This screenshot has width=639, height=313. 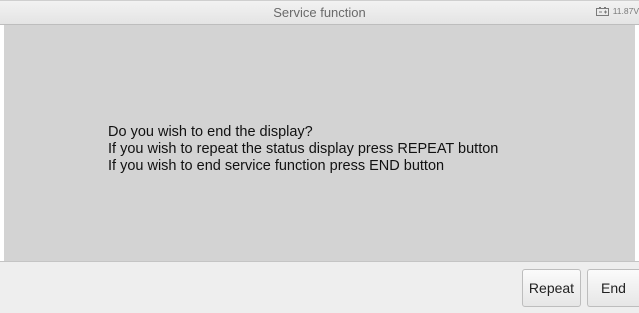 I want to click on message-line: Do you wish to end the display?, so click(x=210, y=132).